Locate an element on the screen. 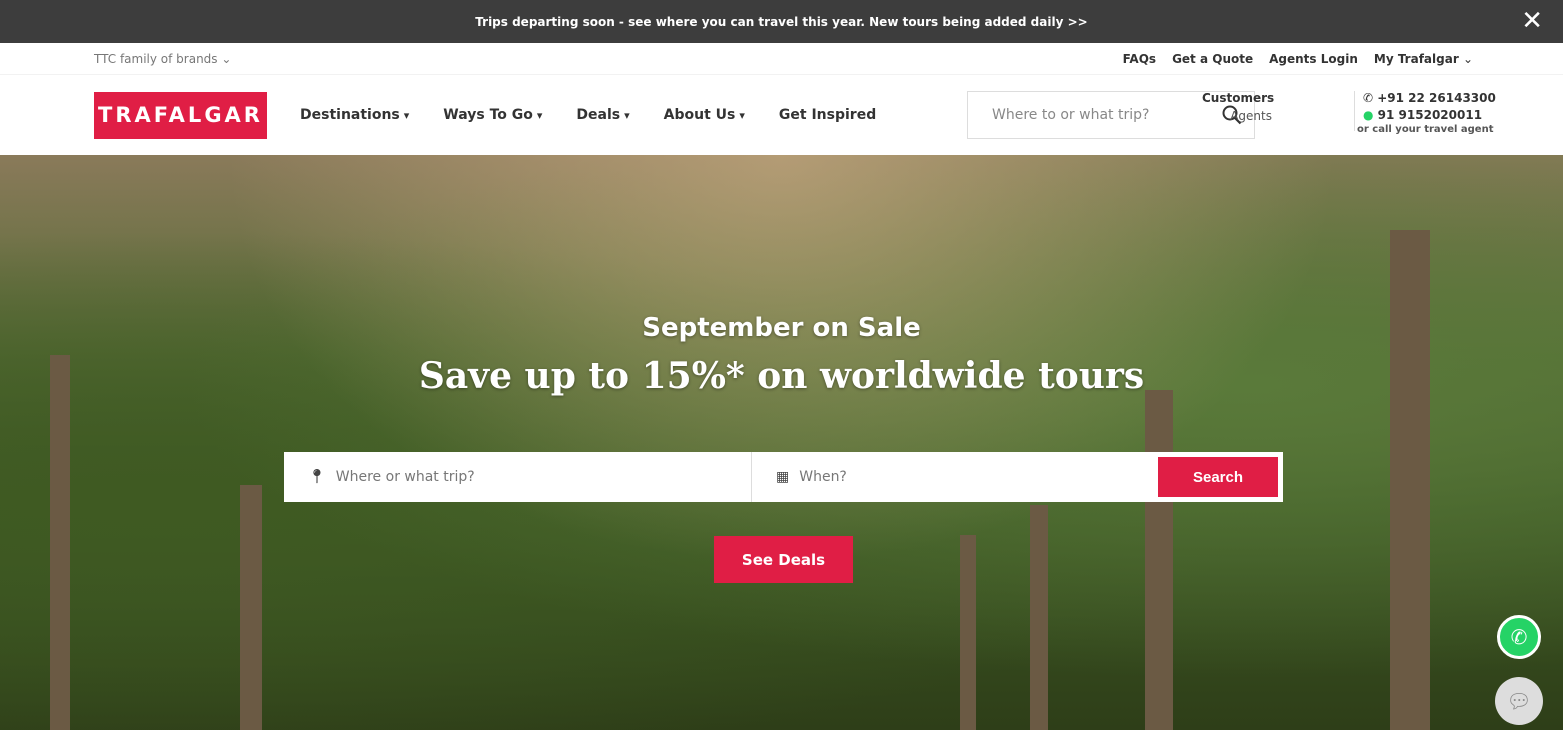 This screenshot has height=730, width=1563. nav-ways-to-go: Ways To Go ▾ is located at coordinates (492, 115).